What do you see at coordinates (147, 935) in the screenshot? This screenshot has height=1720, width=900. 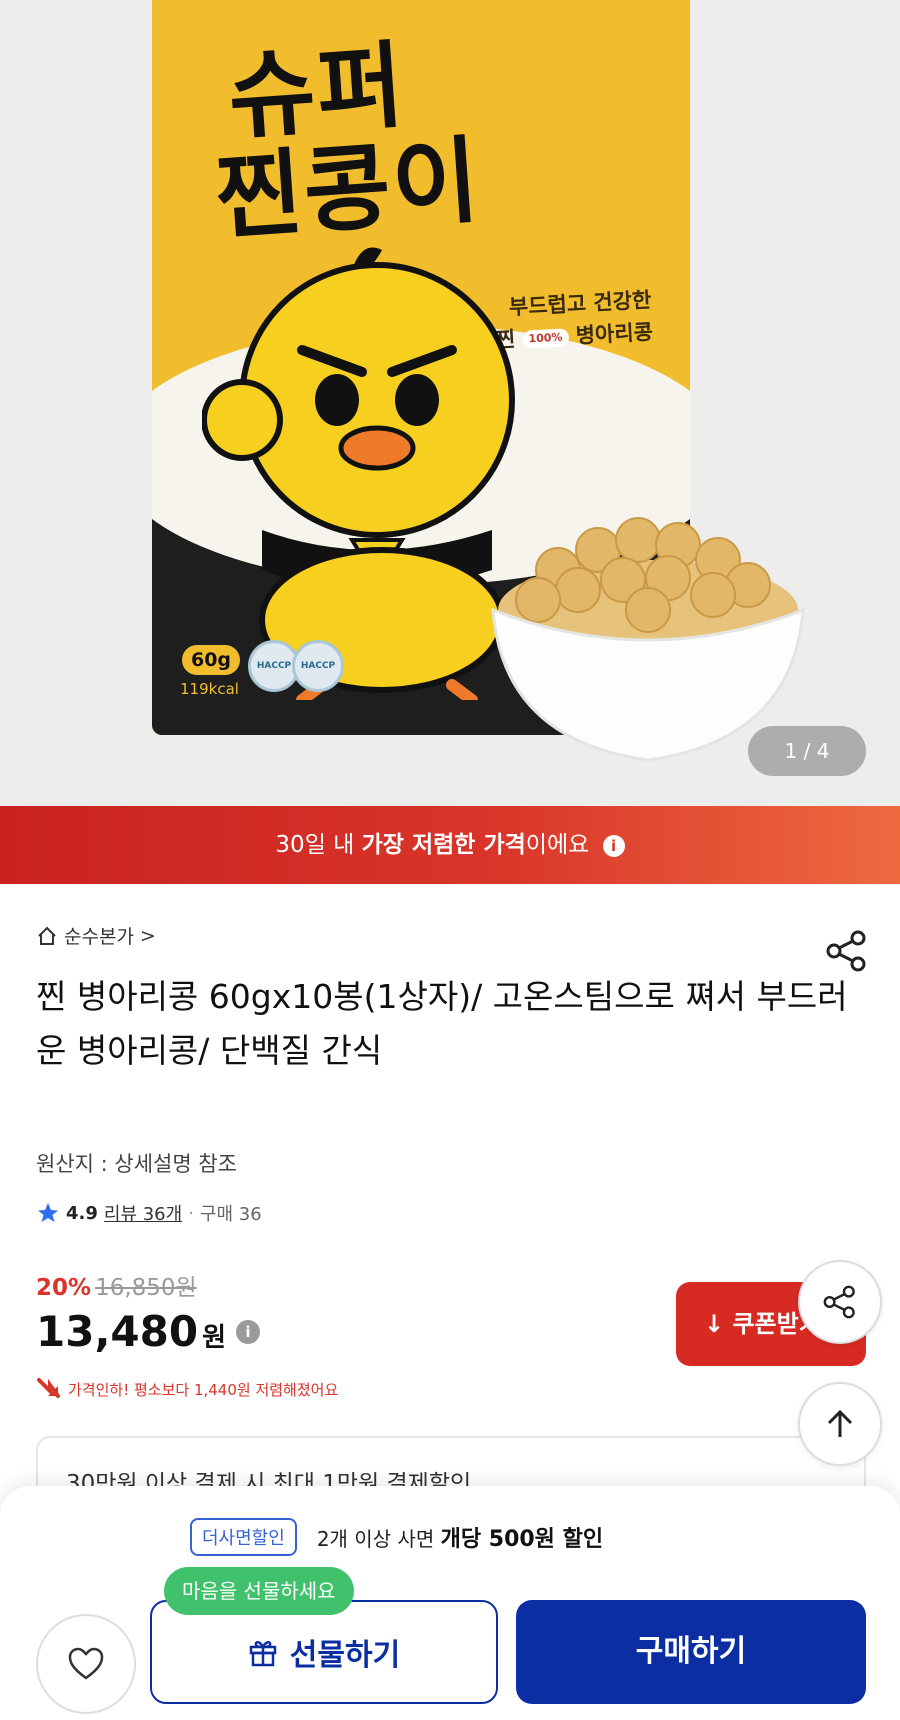 I see `chevron-right-icon: >` at bounding box center [147, 935].